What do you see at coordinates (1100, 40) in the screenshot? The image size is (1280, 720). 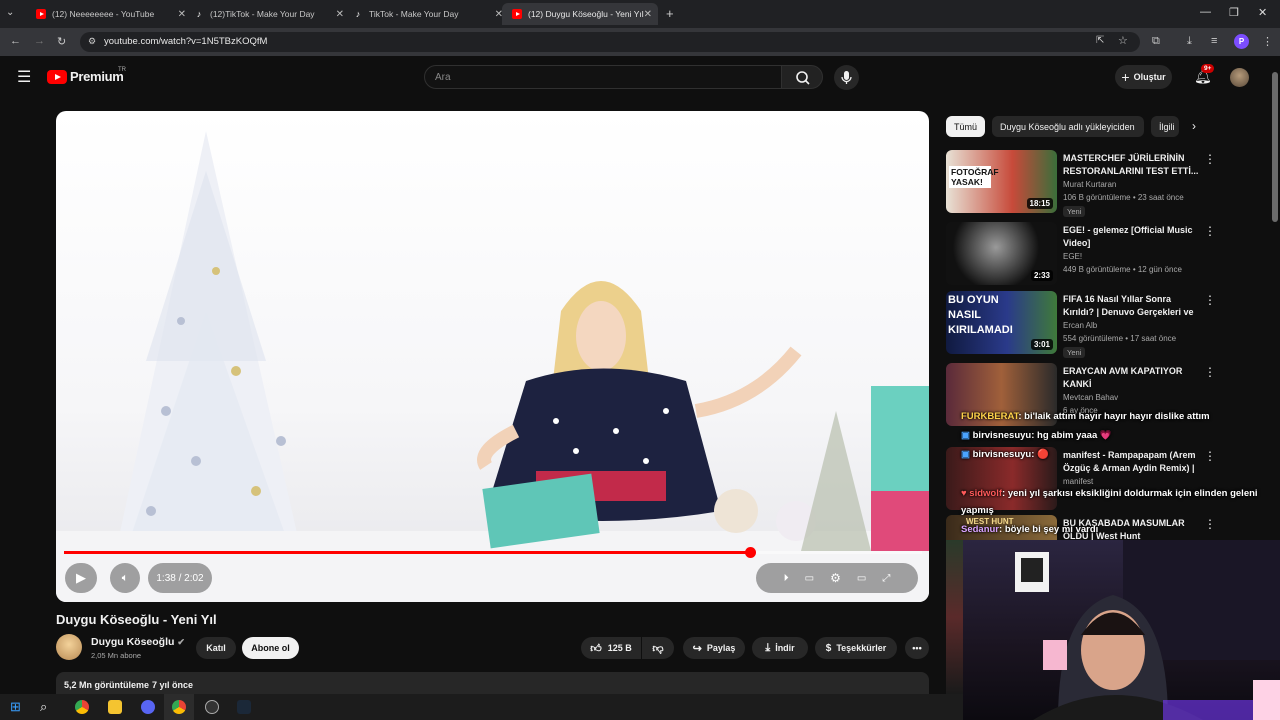 I see `install-app-icon: ⇱` at bounding box center [1100, 40].